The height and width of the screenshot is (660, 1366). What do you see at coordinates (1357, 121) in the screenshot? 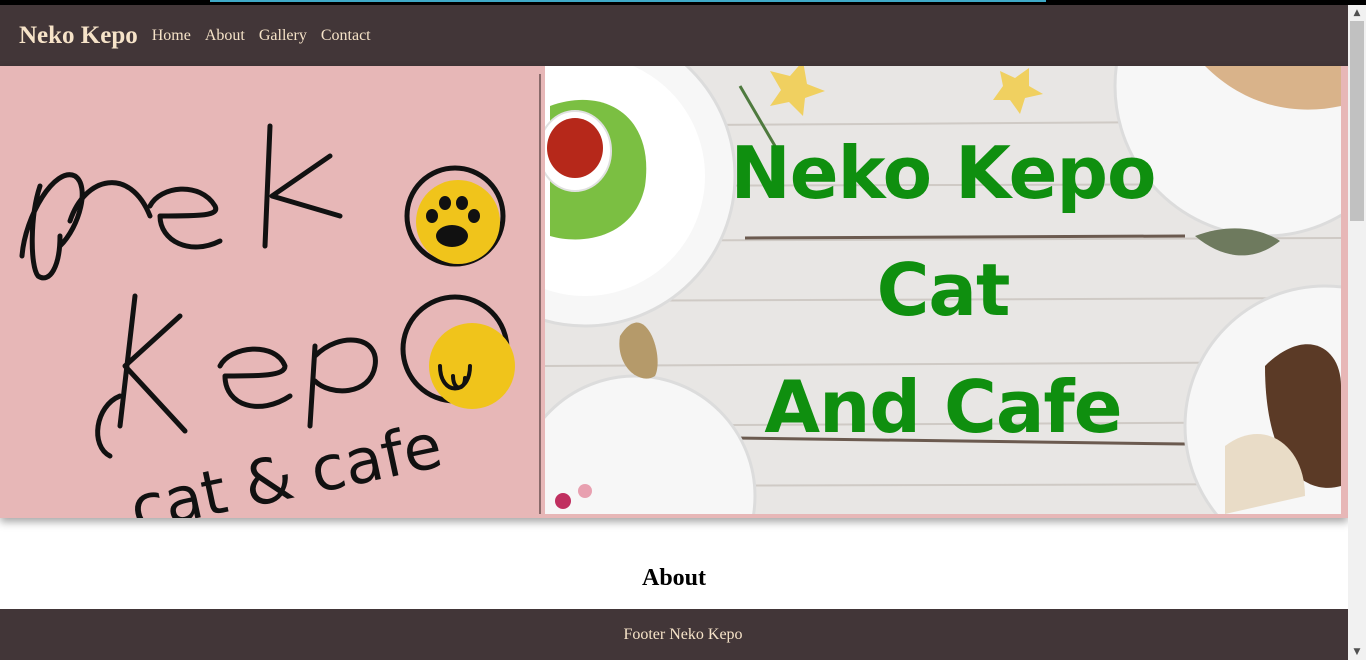
I see `scrollbar-thumb` at bounding box center [1357, 121].